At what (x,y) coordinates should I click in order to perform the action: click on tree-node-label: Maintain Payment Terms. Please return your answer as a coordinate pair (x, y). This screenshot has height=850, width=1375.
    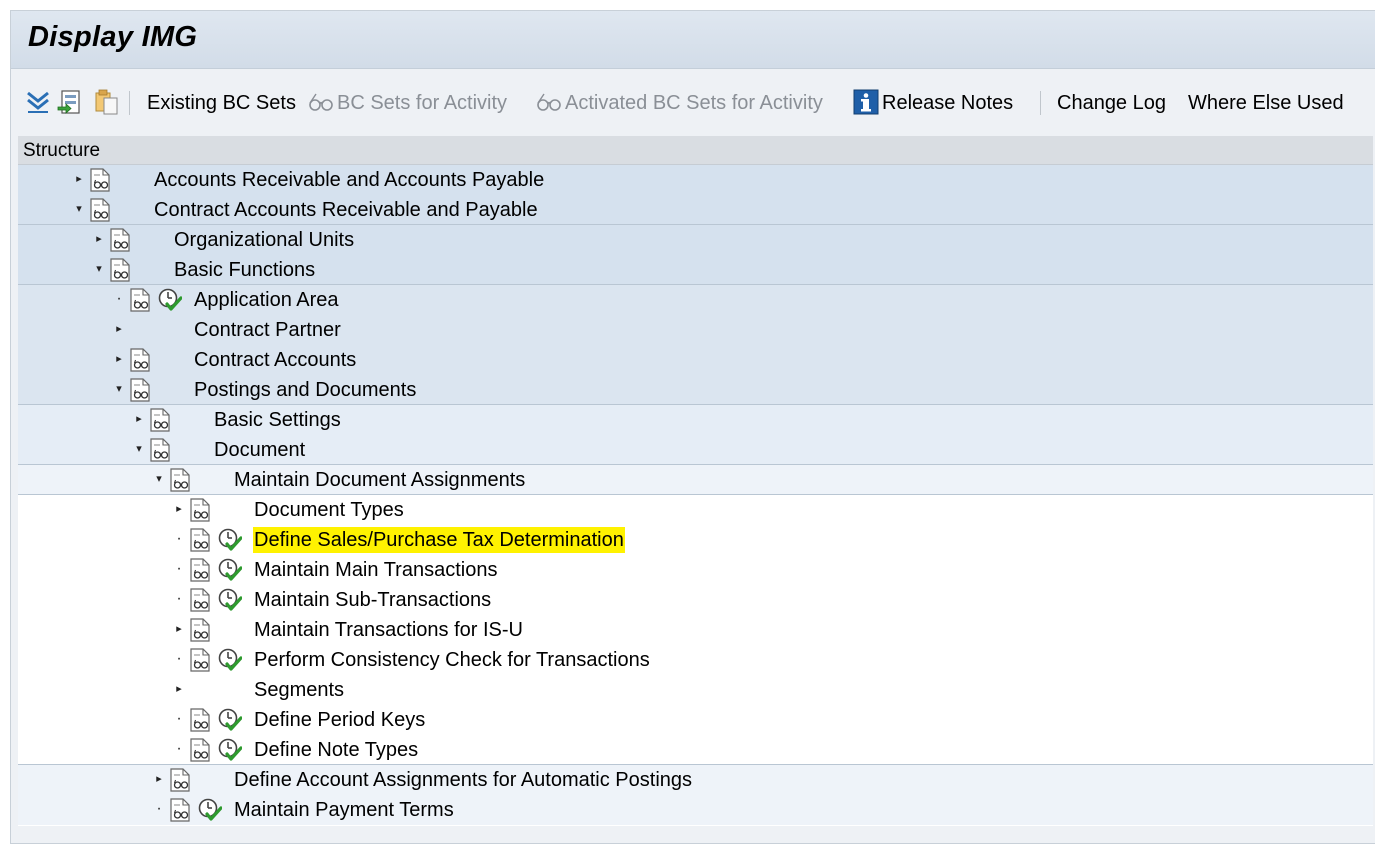
    Looking at the image, I should click on (344, 810).